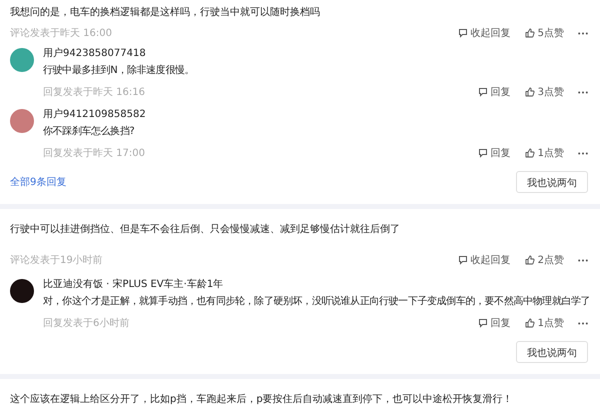 The height and width of the screenshot is (416, 600). I want to click on reply-time: 回复发表于6小时前, so click(86, 323).